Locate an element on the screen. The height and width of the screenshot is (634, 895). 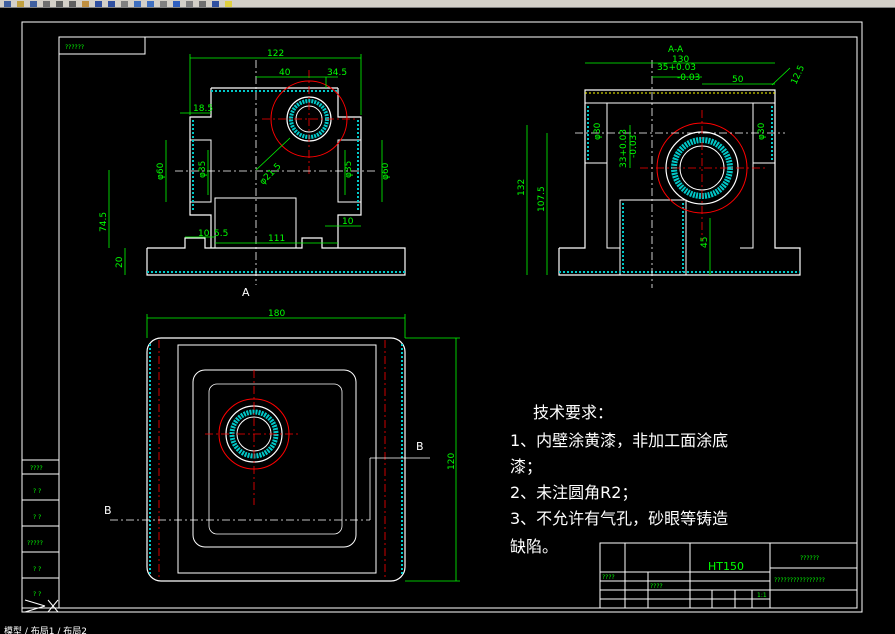
dim-phi35-right: φ35 is located at coordinates (349, 169).